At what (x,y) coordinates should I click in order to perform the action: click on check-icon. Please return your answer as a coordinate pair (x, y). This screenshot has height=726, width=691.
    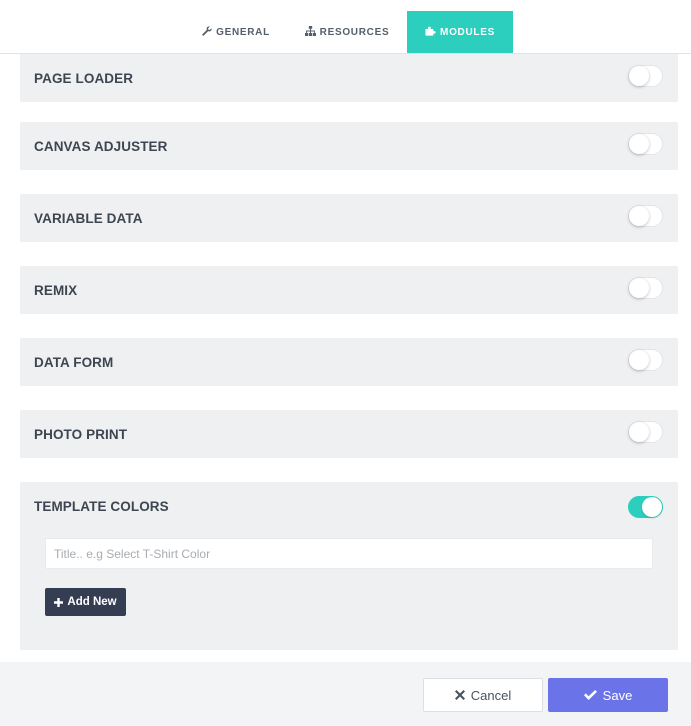
    Looking at the image, I should click on (590, 695).